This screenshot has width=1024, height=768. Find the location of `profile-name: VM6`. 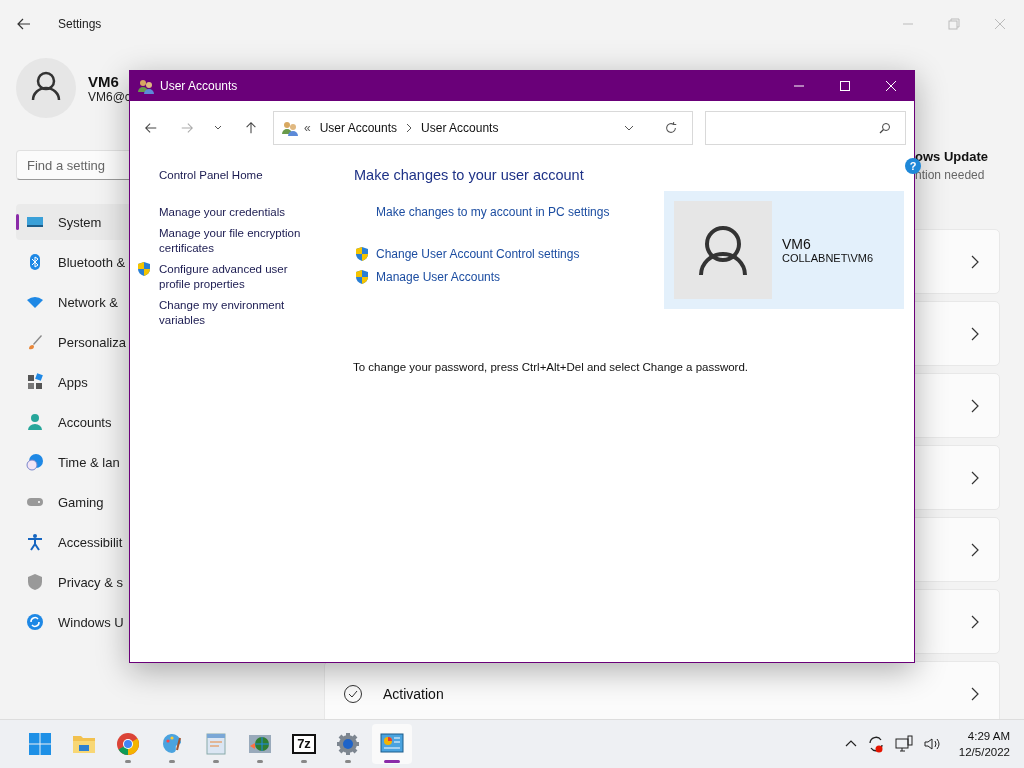

profile-name: VM6 is located at coordinates (104, 81).